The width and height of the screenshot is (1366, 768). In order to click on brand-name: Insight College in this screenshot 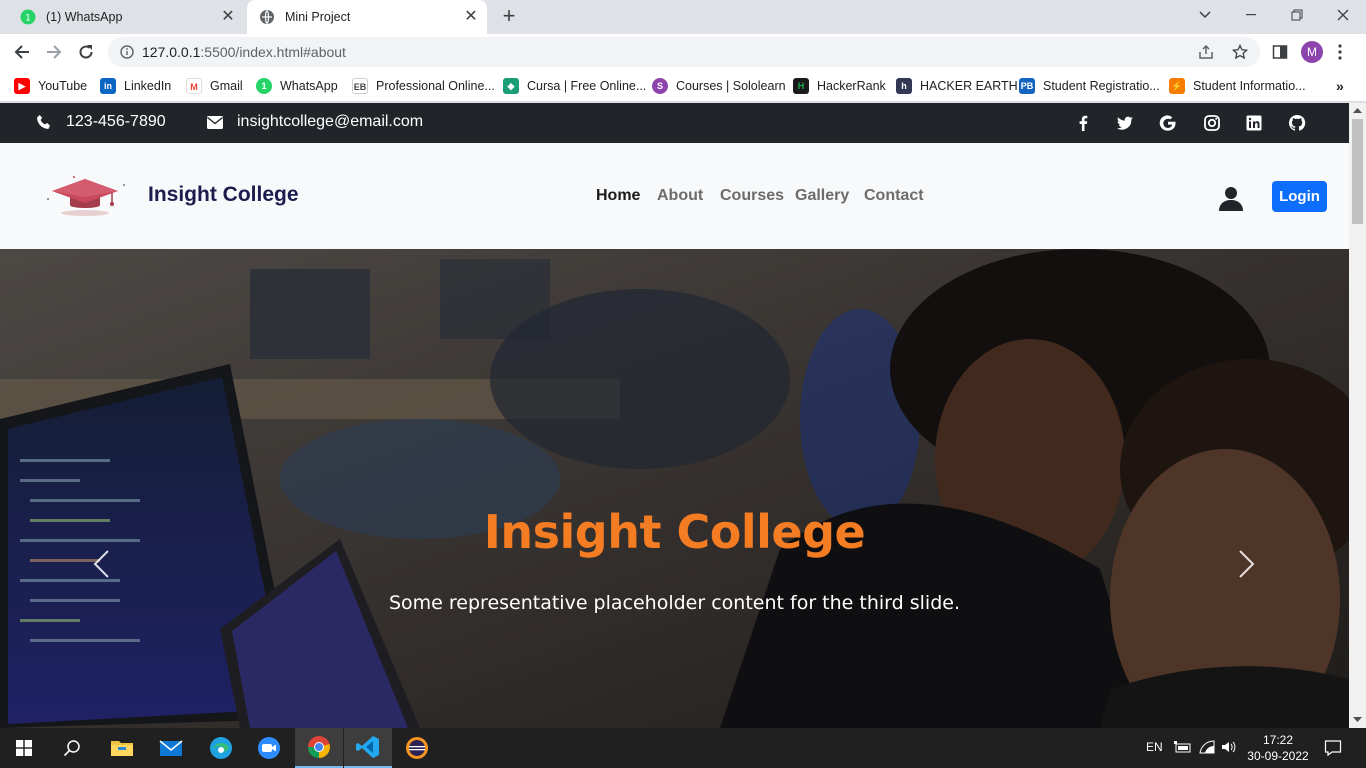, I will do `click(223, 195)`.